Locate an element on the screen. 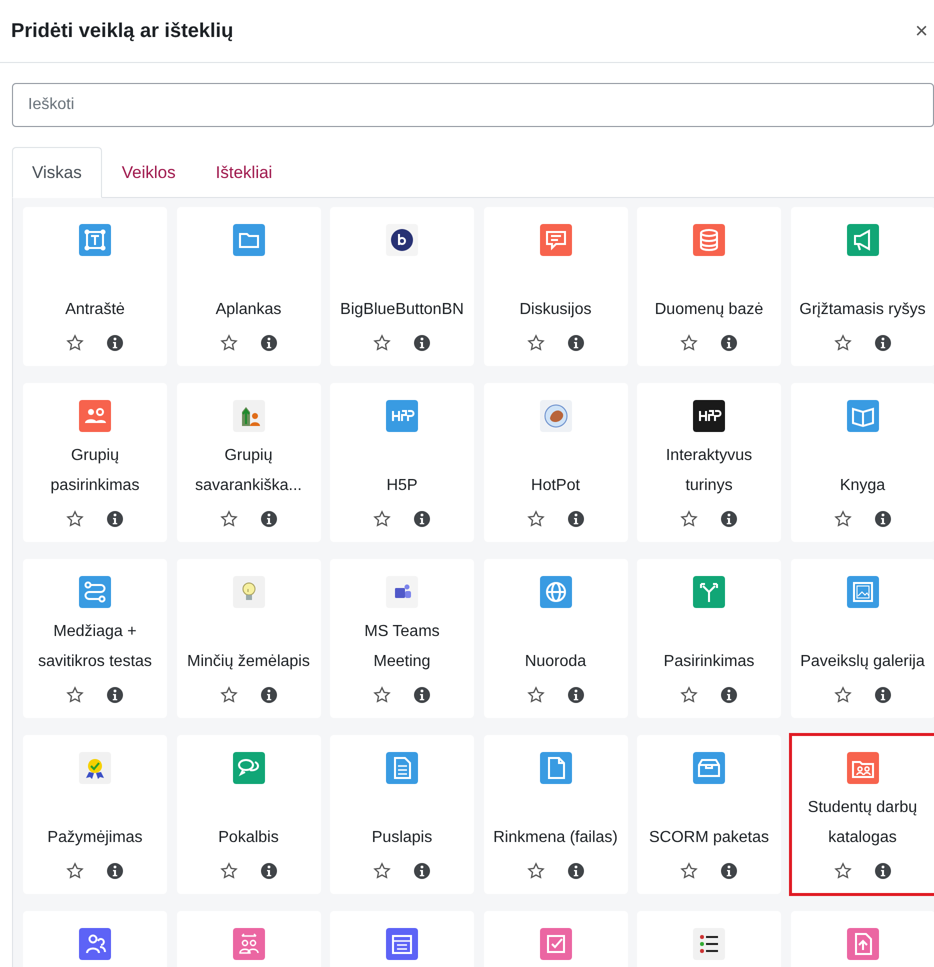  file-icon is located at coordinates (556, 768).